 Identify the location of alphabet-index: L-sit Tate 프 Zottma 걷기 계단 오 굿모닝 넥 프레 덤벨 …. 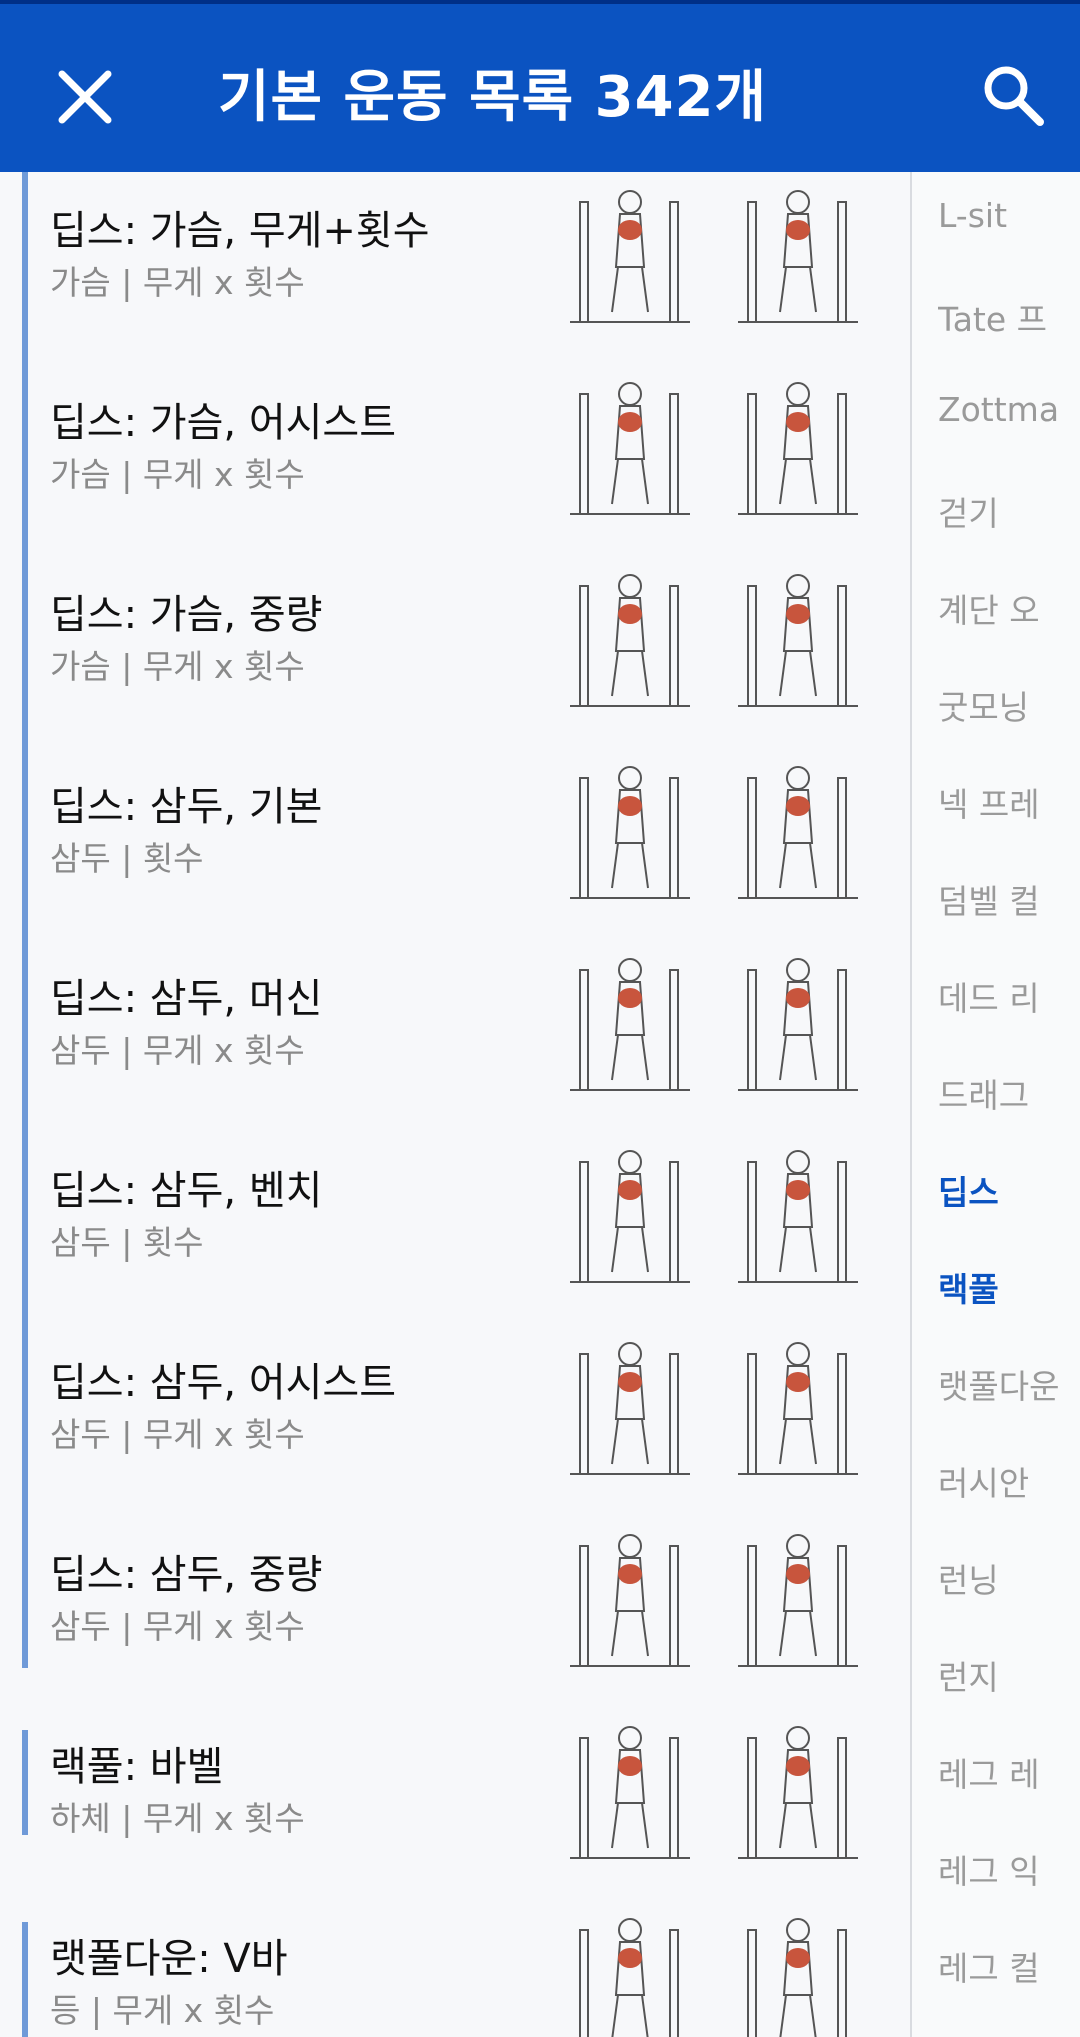
(995, 1104).